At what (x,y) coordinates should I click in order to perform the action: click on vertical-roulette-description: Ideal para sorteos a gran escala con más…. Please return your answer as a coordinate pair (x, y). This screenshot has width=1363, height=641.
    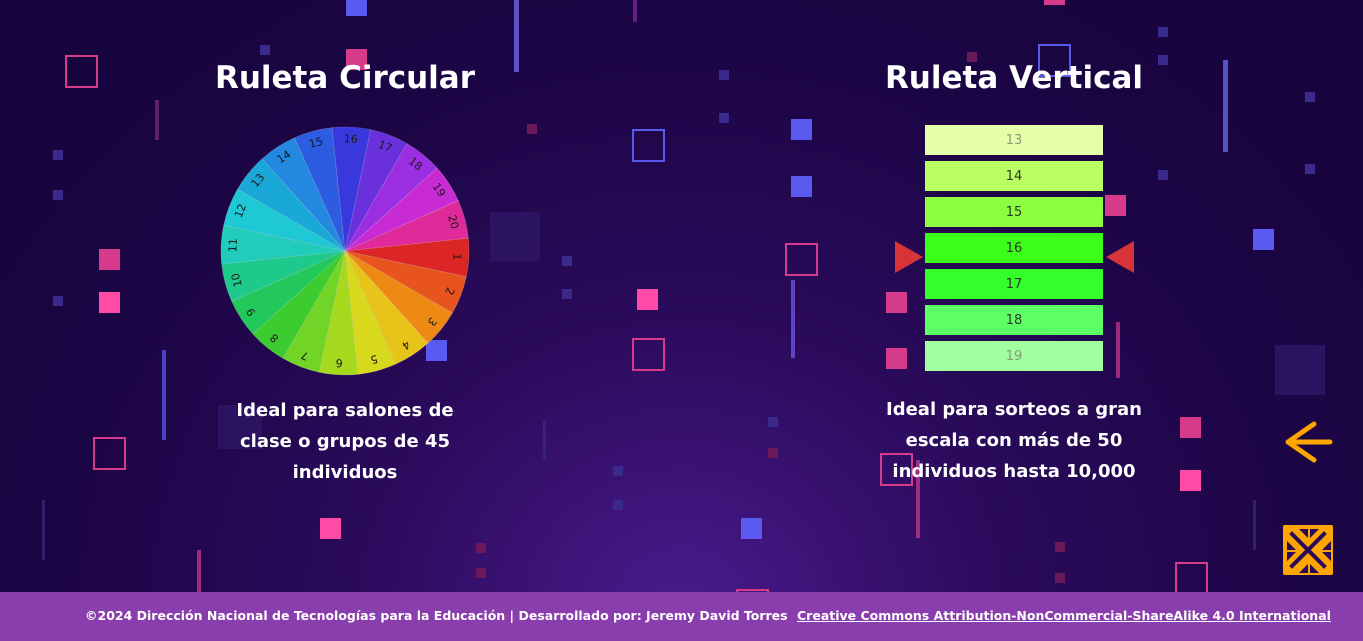
    Looking at the image, I should click on (1014, 440).